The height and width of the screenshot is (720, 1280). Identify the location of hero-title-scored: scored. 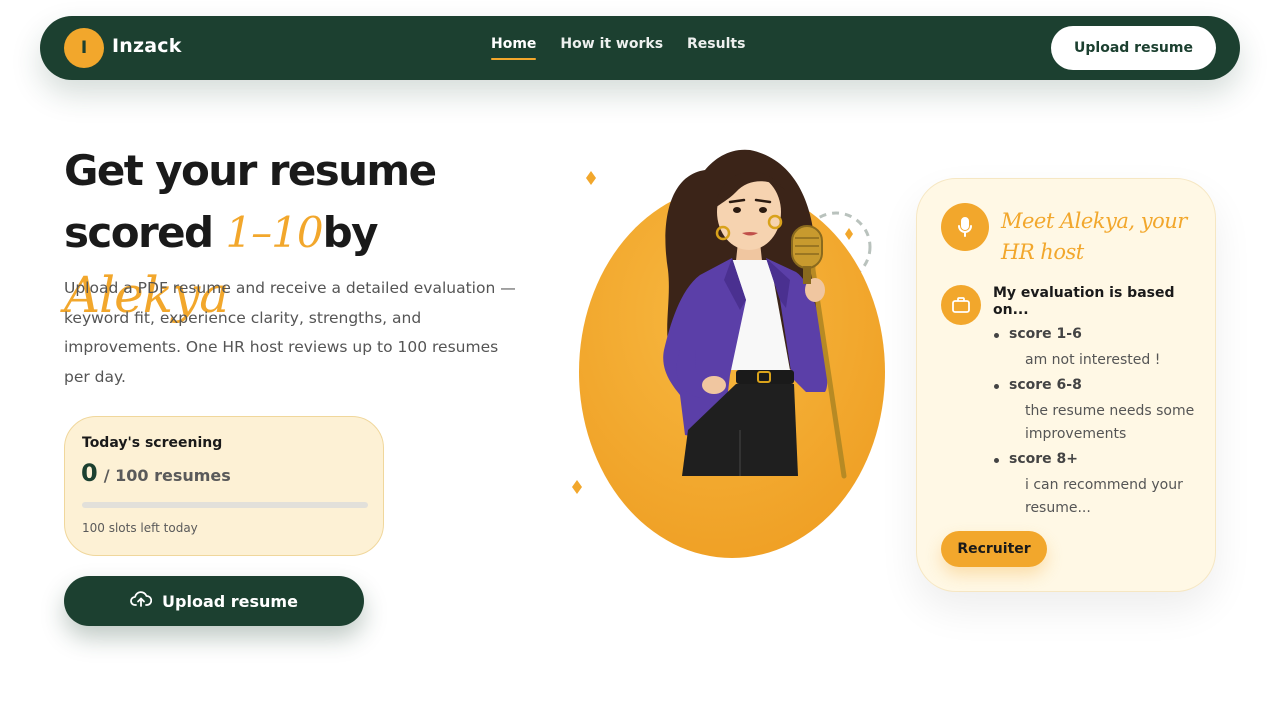
(145, 232).